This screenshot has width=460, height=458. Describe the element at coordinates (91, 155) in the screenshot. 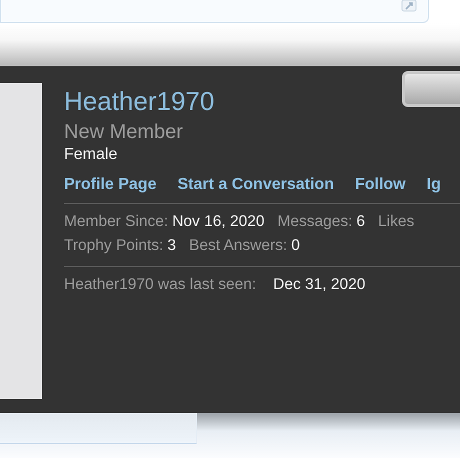

I see `gender-text: Female` at that location.